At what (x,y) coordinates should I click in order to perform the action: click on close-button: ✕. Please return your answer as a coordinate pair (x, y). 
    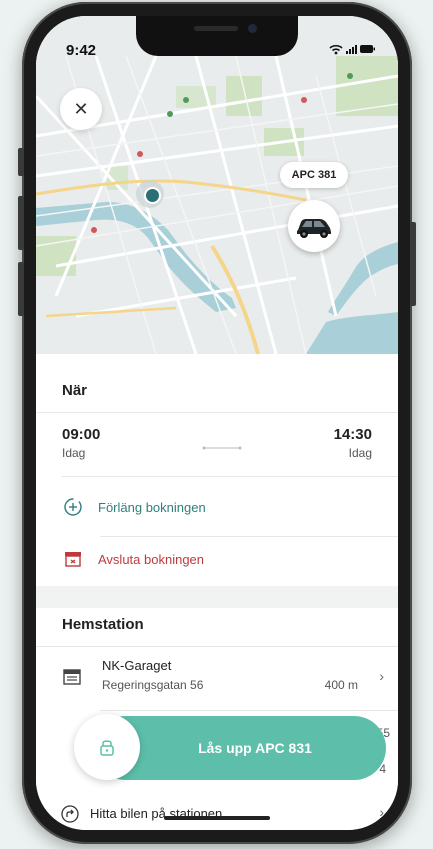
    Looking at the image, I should click on (81, 109).